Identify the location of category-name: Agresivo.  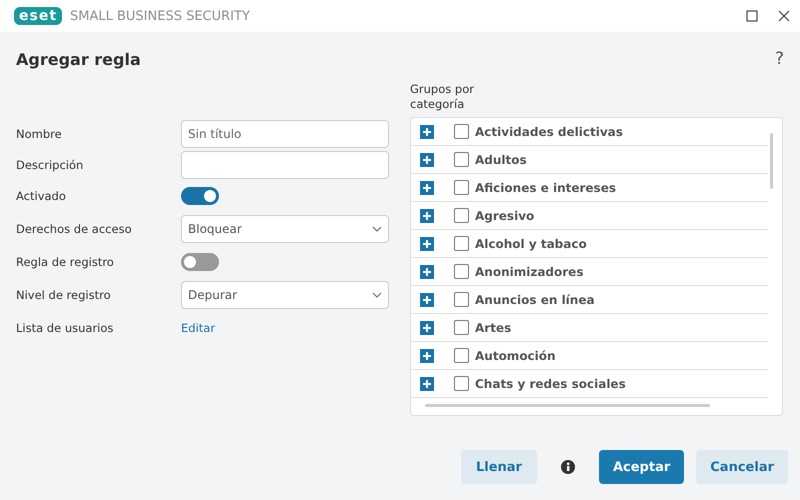
(504, 215).